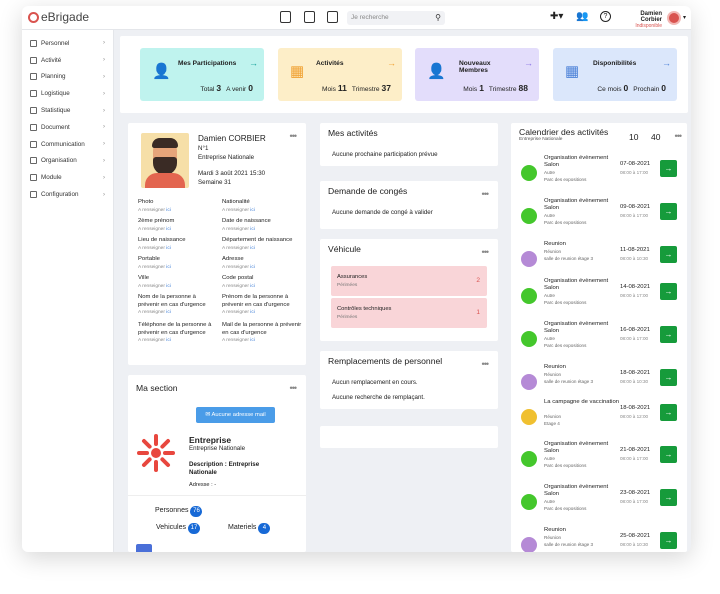  Describe the element at coordinates (162, 244) in the screenshot. I see `field-lieu-naissance: Lieu de naissance A renseigner ici` at that location.